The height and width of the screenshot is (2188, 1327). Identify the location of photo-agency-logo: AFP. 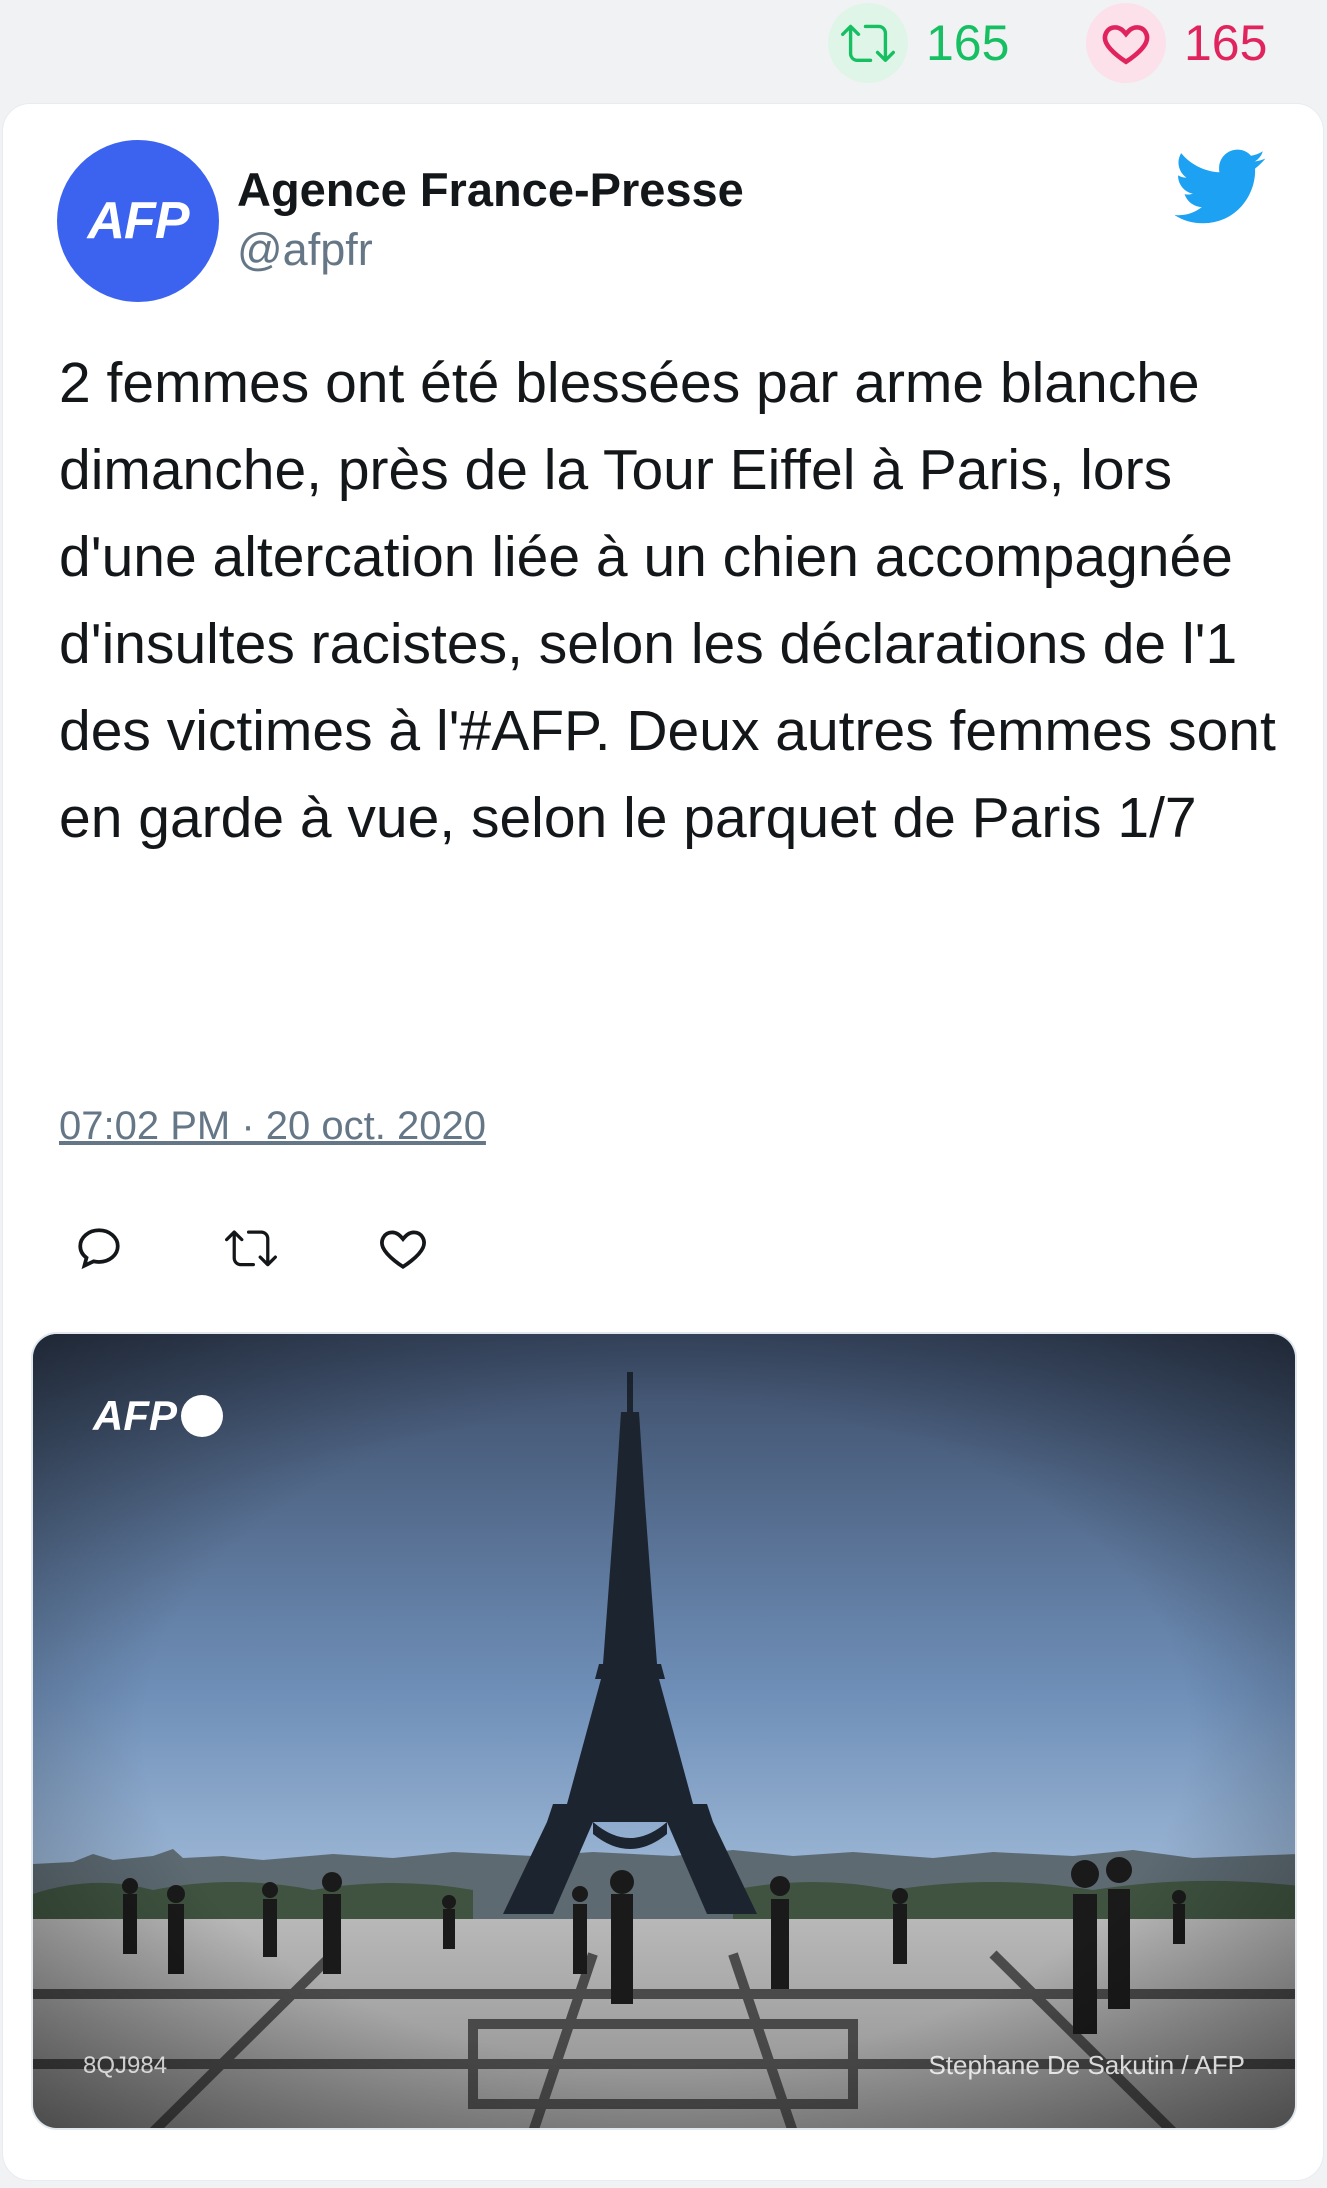
(158, 1416).